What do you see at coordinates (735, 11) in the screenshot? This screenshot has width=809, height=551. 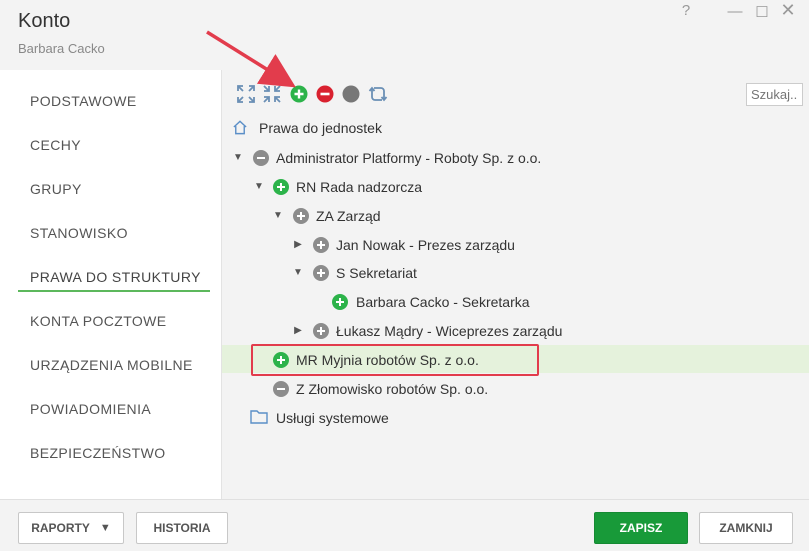 I see `minimize-icon: —` at bounding box center [735, 11].